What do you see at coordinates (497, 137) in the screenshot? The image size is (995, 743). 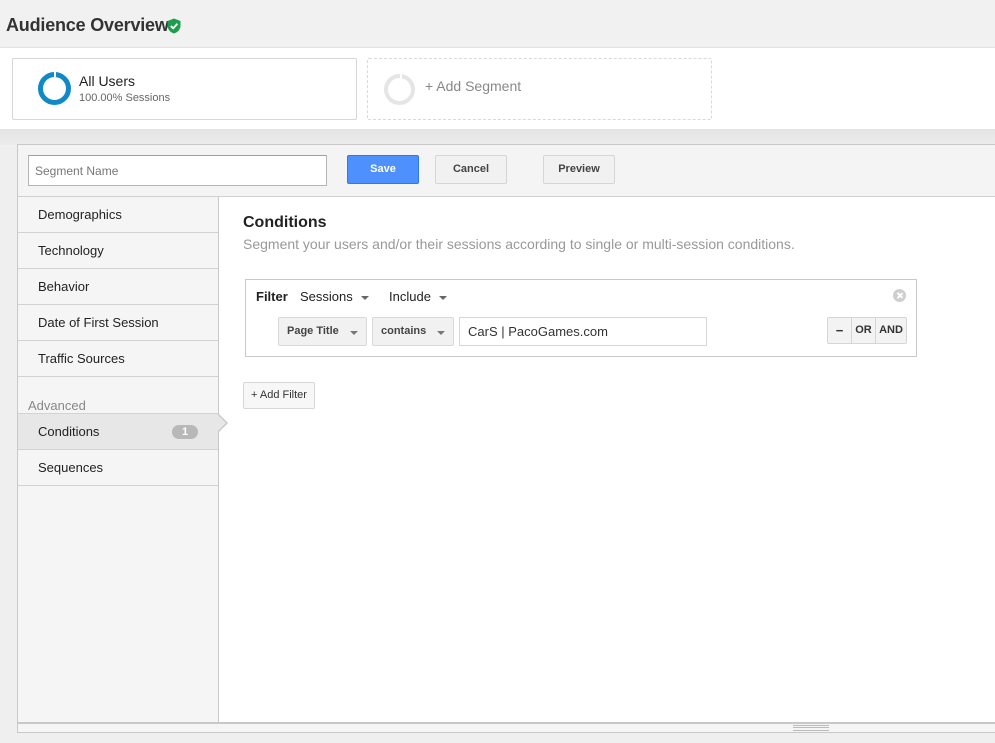 I see `separator-band` at bounding box center [497, 137].